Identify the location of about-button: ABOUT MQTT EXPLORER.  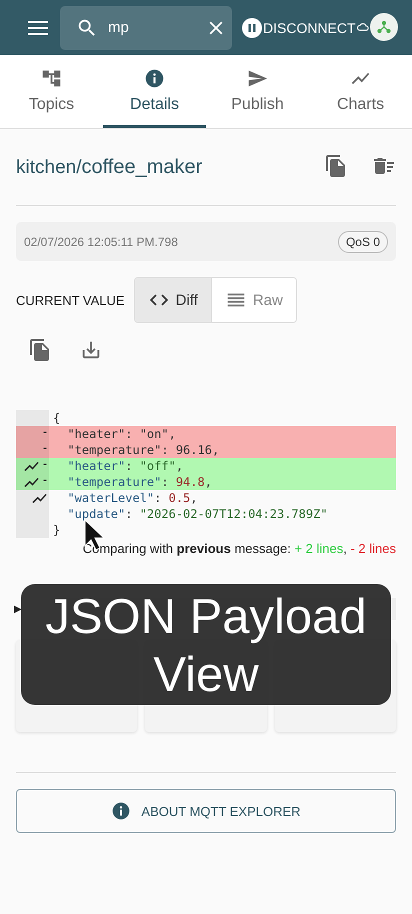
(206, 811).